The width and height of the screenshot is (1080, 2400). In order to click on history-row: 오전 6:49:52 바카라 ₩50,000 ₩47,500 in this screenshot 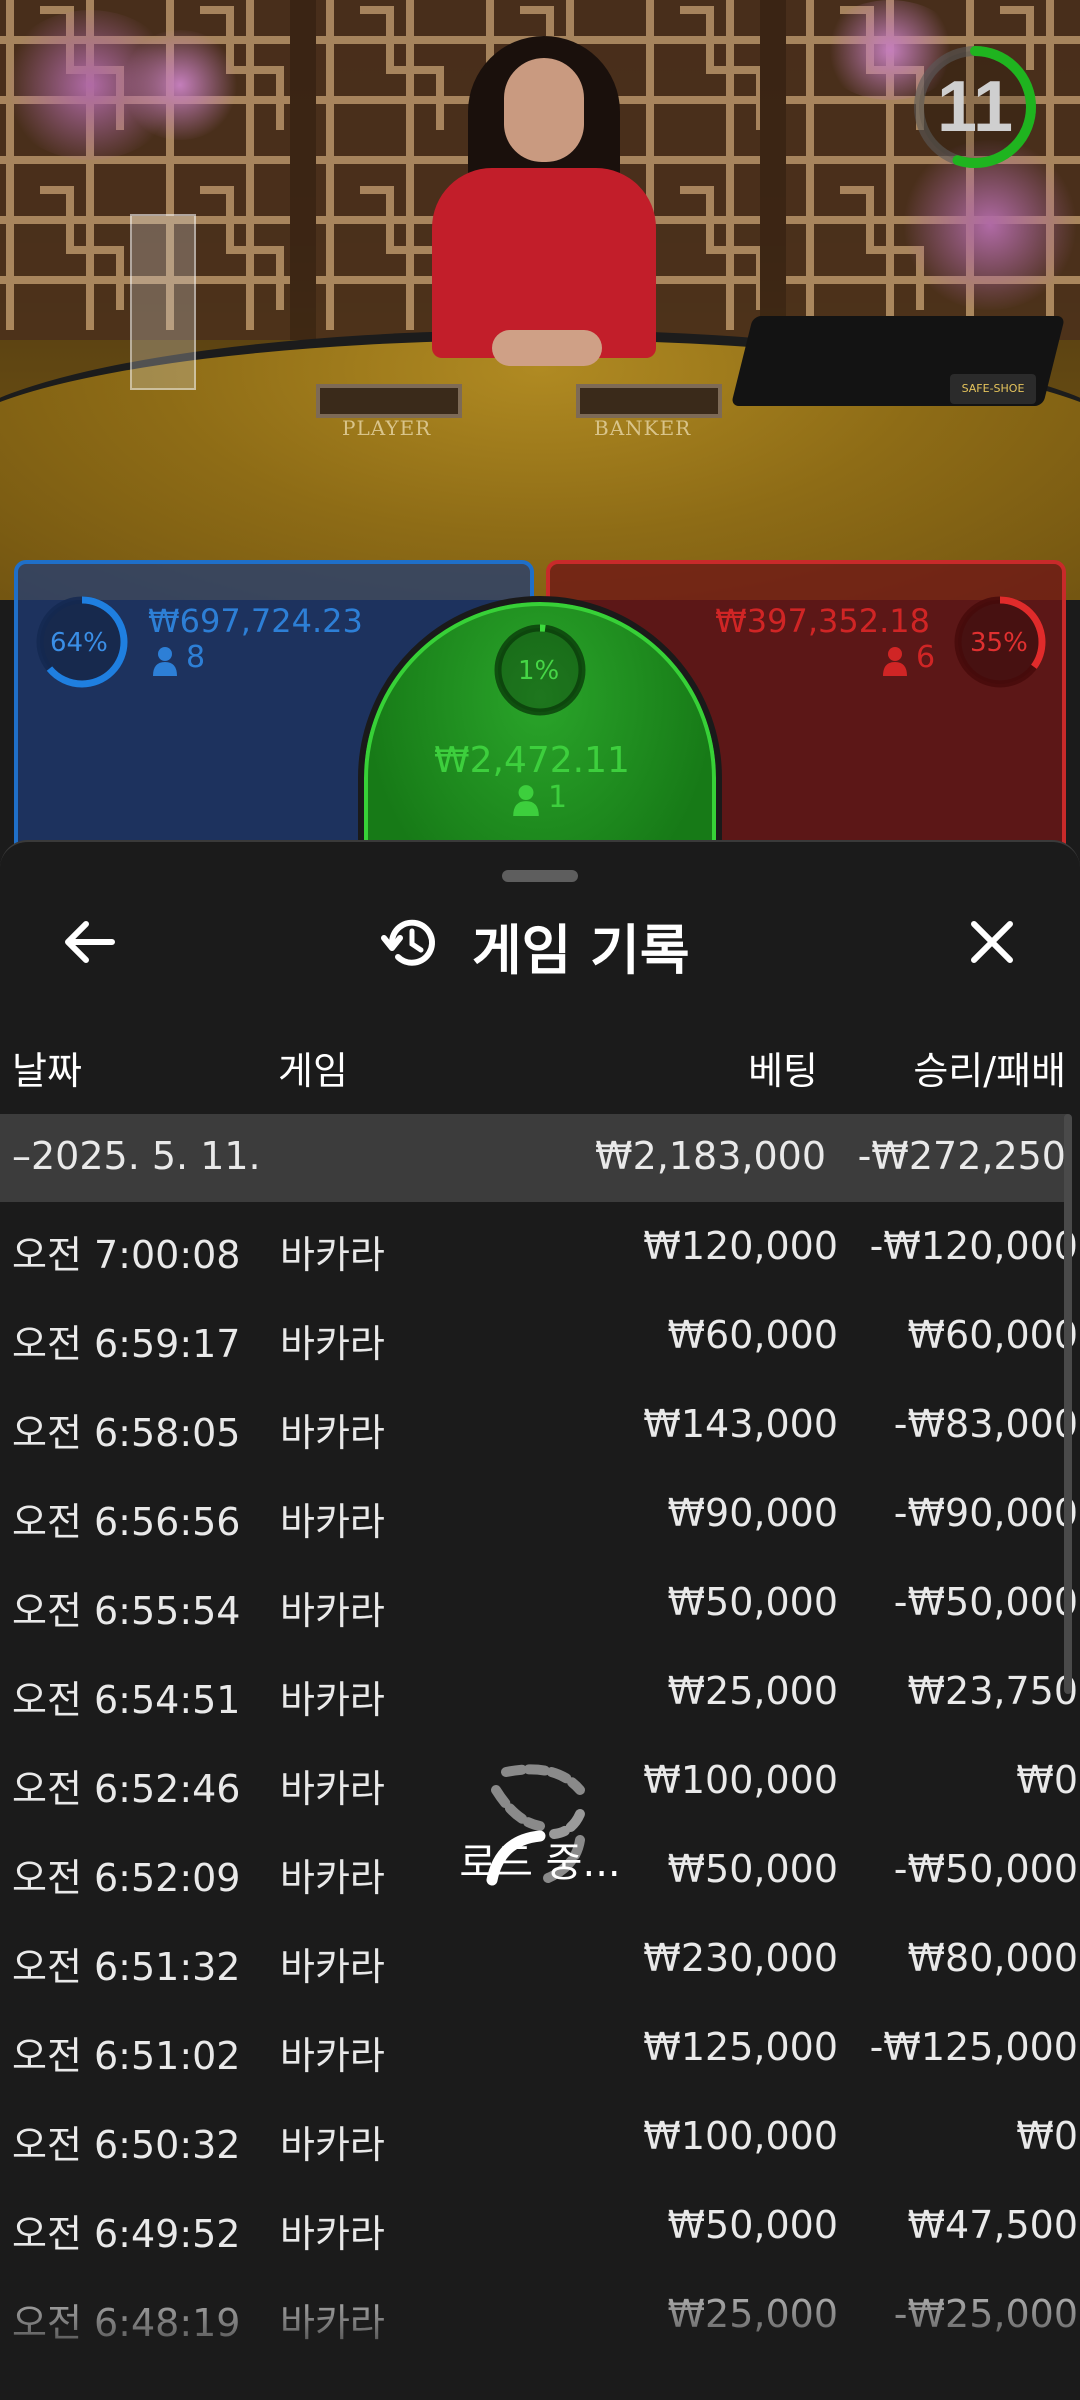, I will do `click(540, 2225)`.